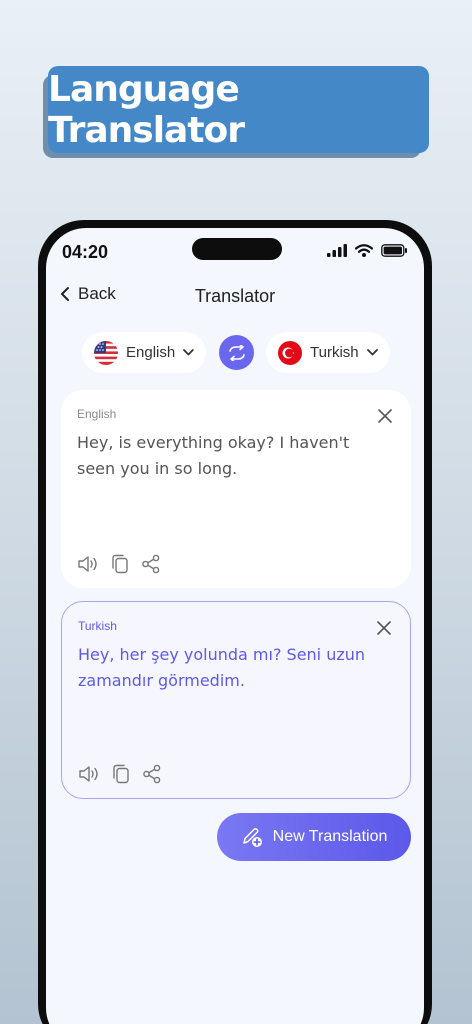 The image size is (472, 1024). What do you see at coordinates (97, 626) in the screenshot?
I see `translation-card-language: Turkish` at bounding box center [97, 626].